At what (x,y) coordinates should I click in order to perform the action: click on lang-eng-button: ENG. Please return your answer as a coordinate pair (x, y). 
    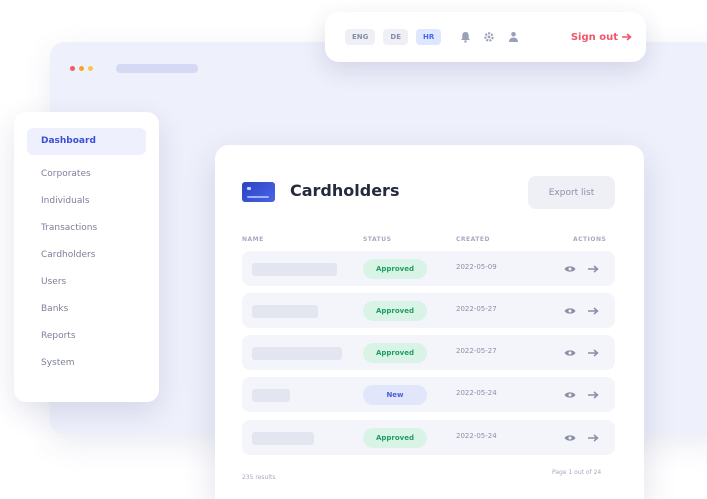
    Looking at the image, I should click on (360, 37).